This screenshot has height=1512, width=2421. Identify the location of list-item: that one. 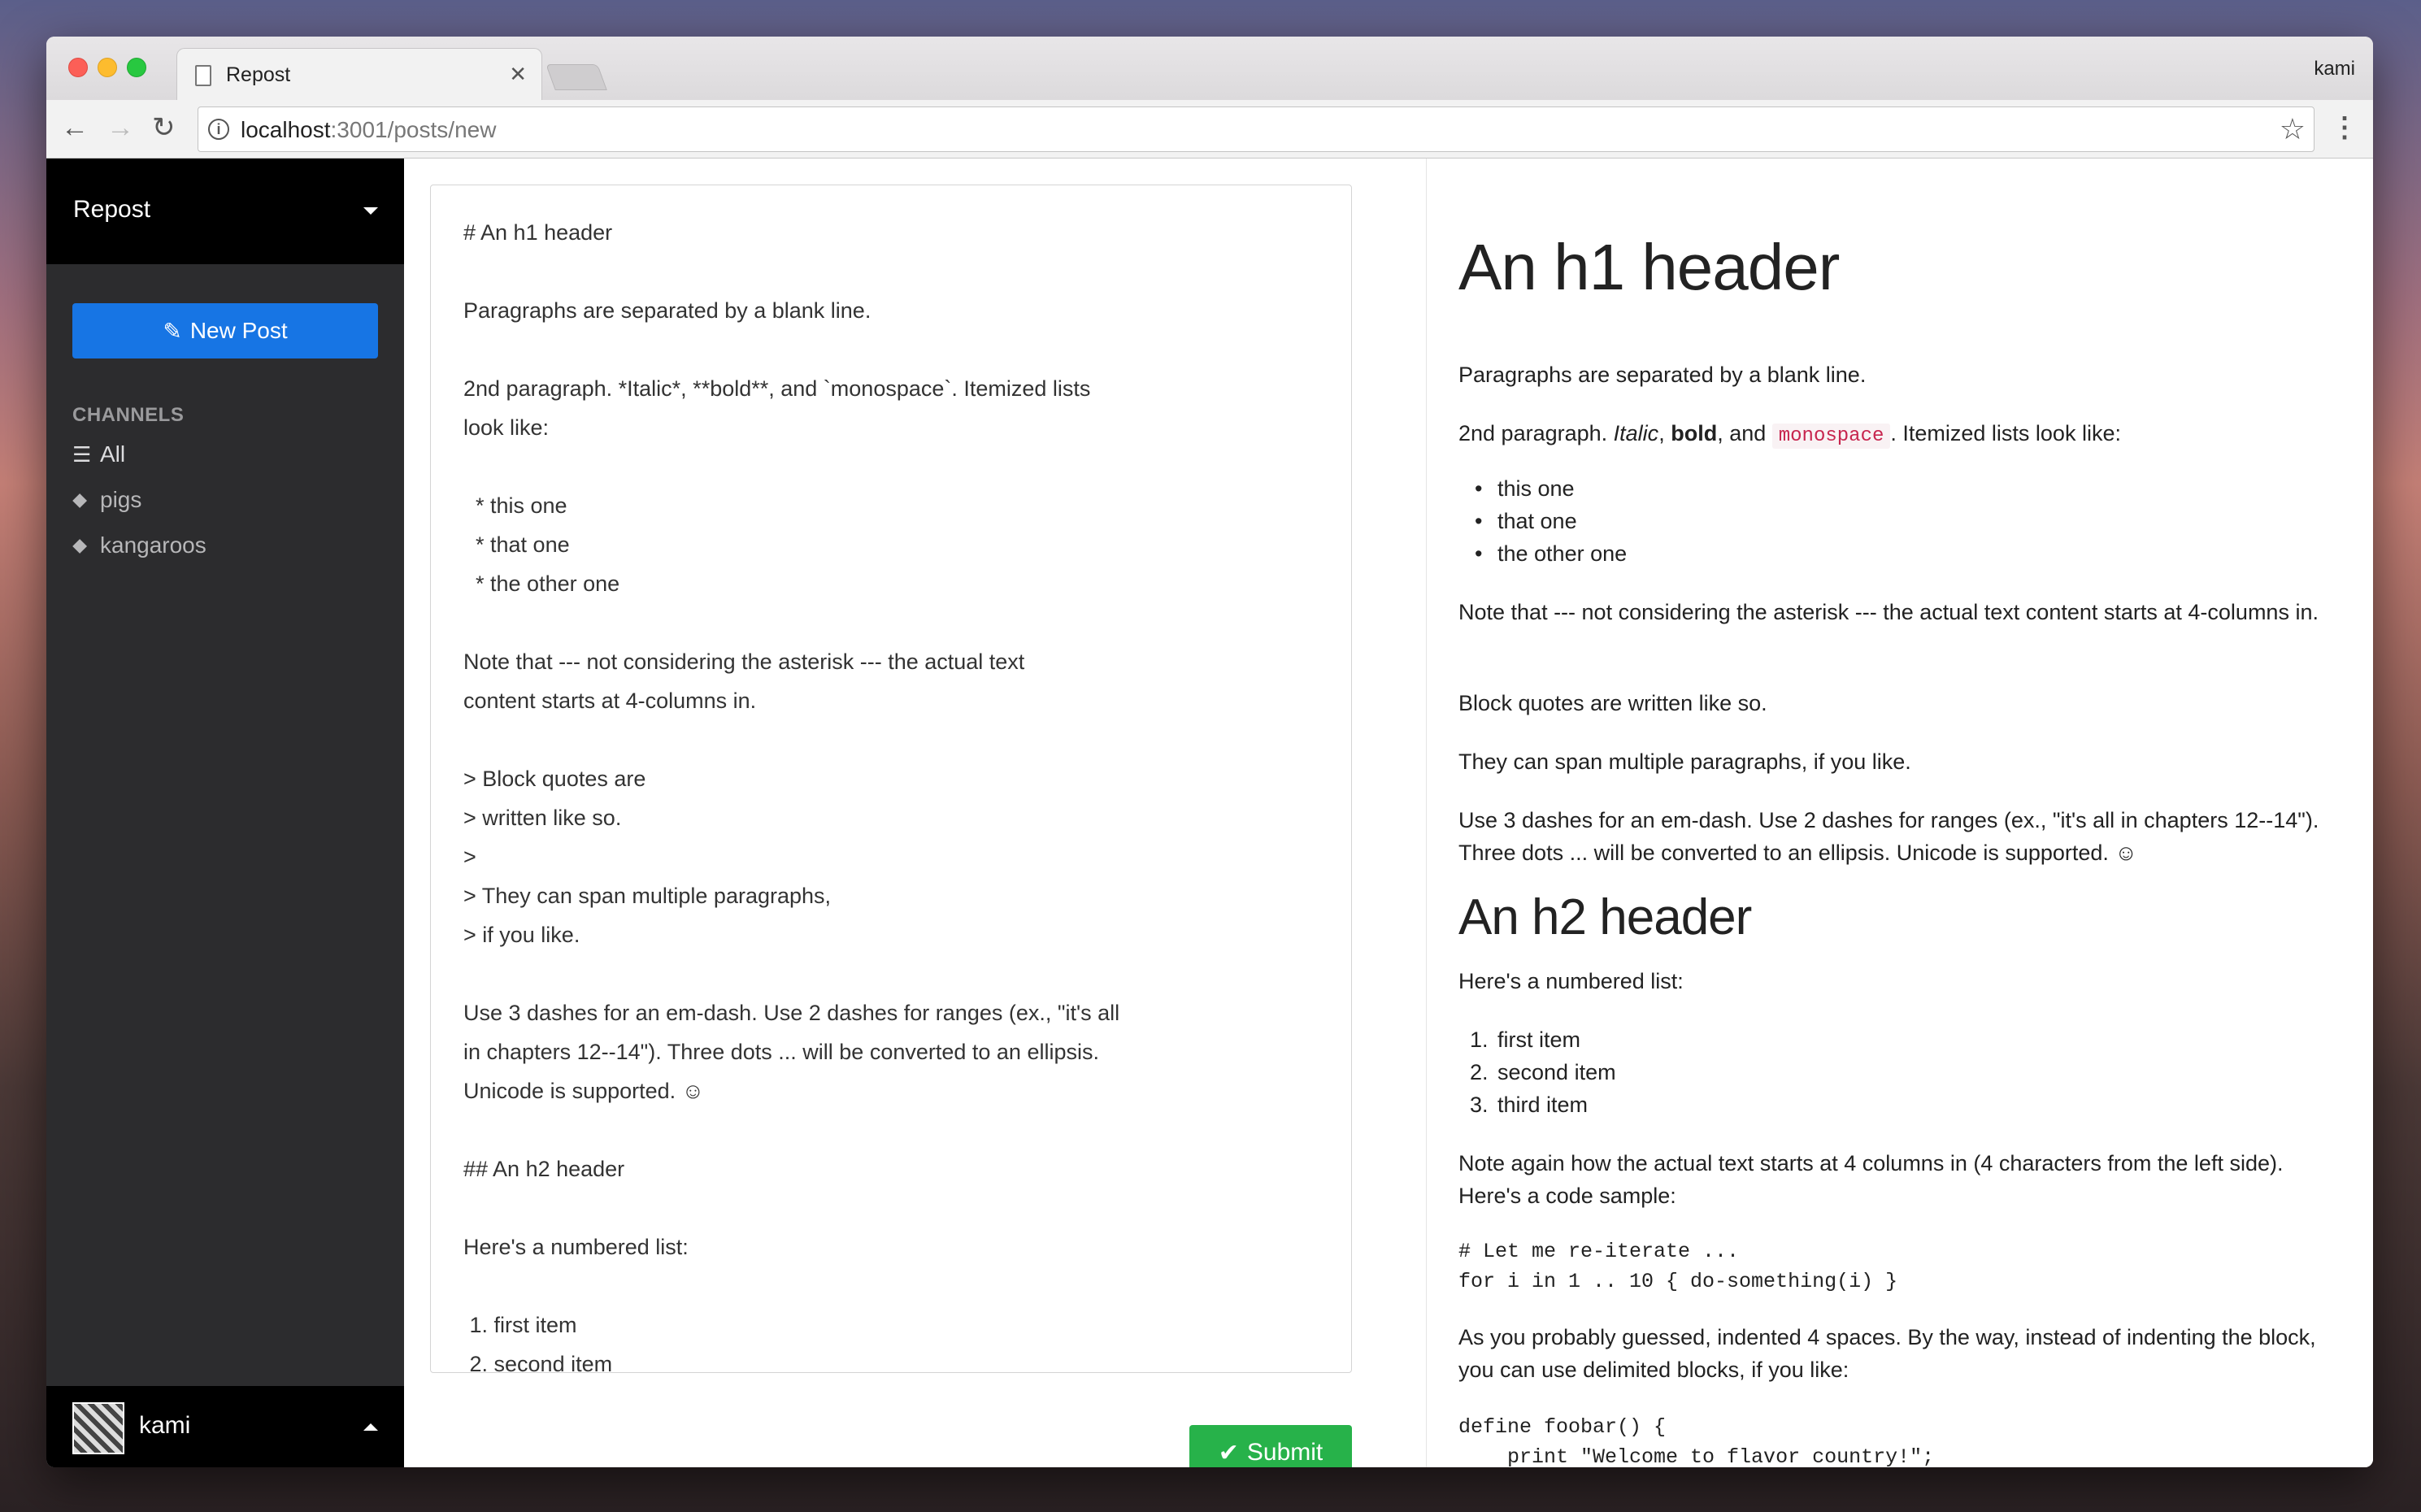
(1551, 521).